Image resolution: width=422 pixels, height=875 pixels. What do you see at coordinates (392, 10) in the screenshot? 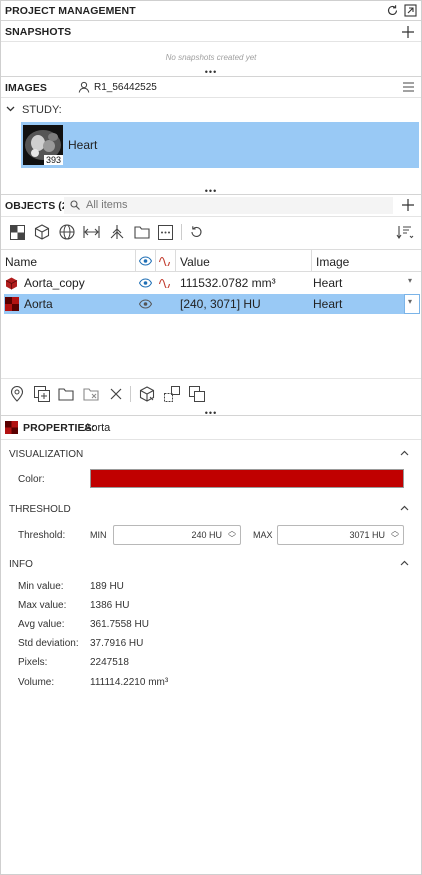
I see `reset-icon` at bounding box center [392, 10].